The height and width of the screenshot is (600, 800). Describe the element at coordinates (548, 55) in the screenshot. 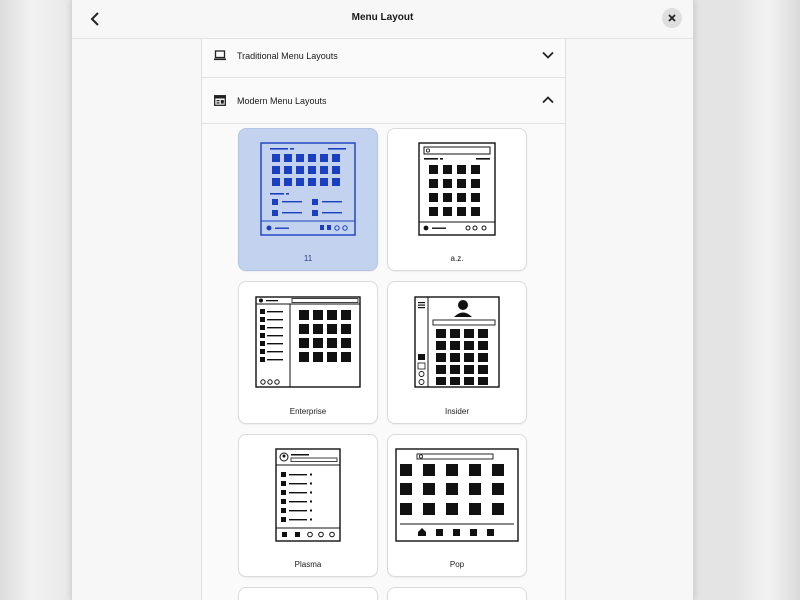

I see `chevron-down-icon` at that location.